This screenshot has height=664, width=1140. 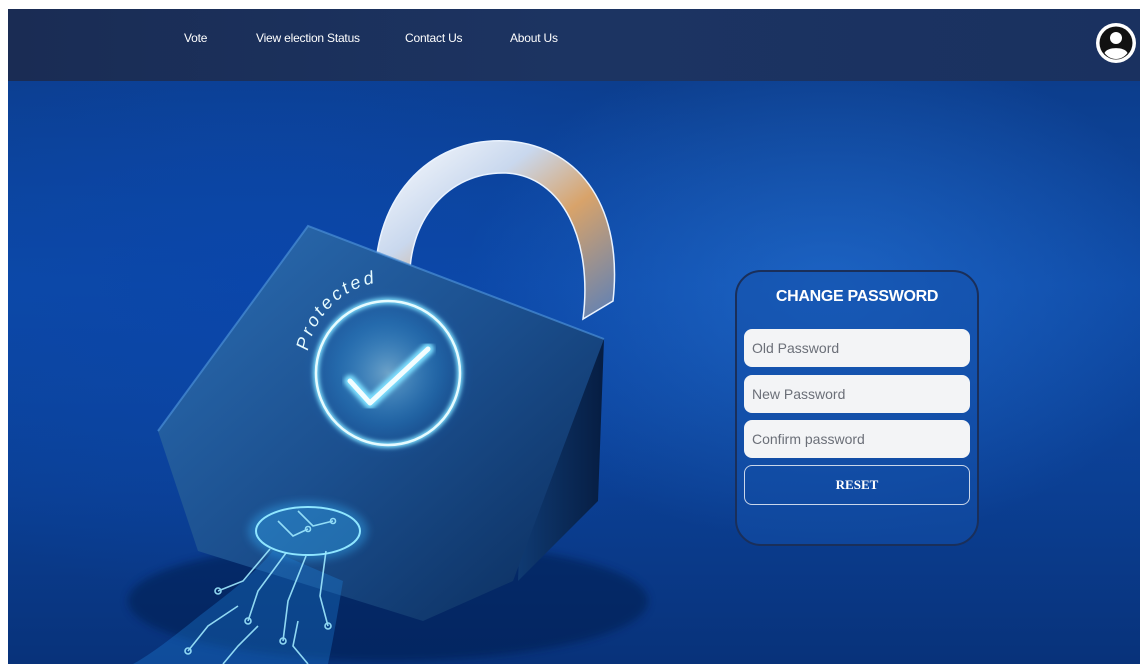 I want to click on nav-about-us-link: About Us, so click(x=534, y=38).